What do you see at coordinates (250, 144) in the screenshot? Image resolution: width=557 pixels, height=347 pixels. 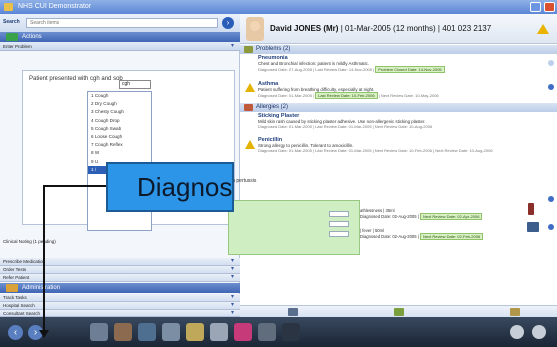 I see `allergy-warning-icon` at bounding box center [250, 144].